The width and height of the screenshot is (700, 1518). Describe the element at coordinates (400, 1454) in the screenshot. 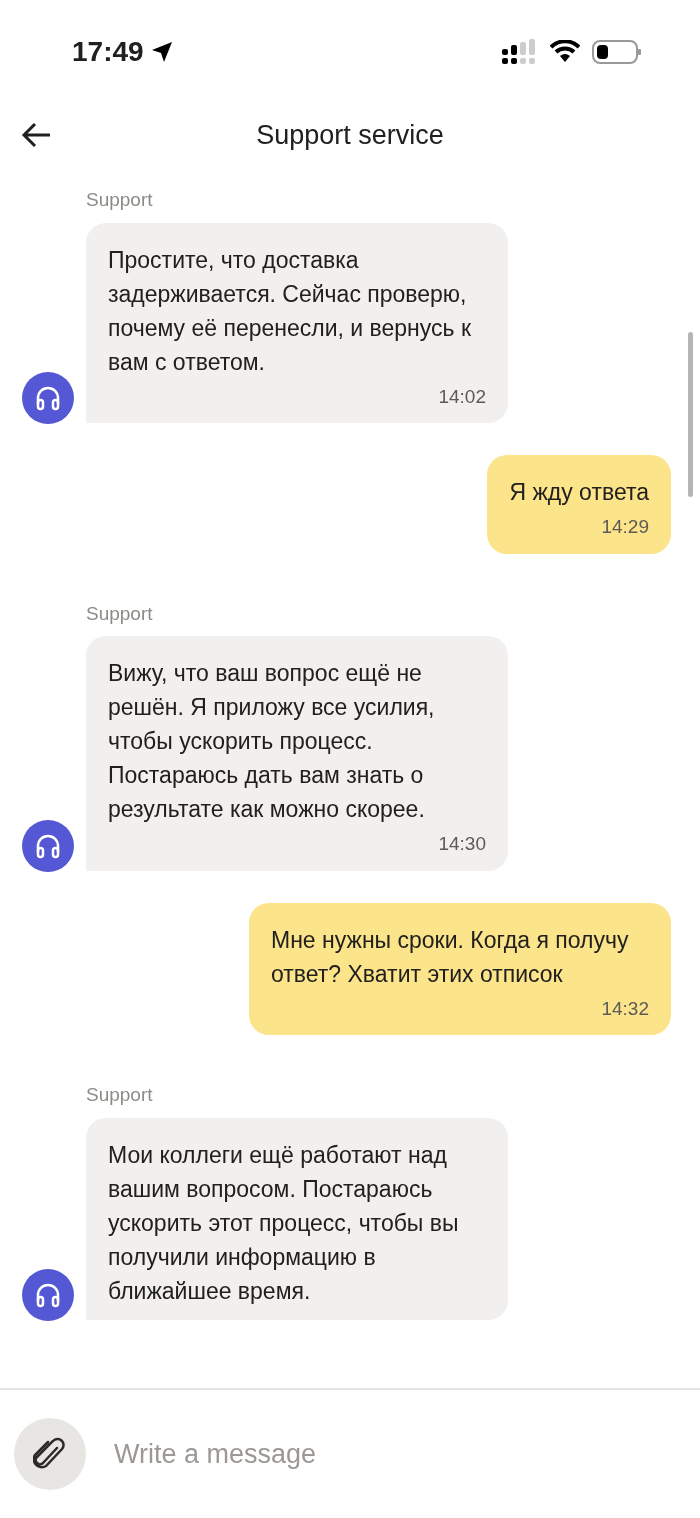

I see `message-input: Write a message` at that location.